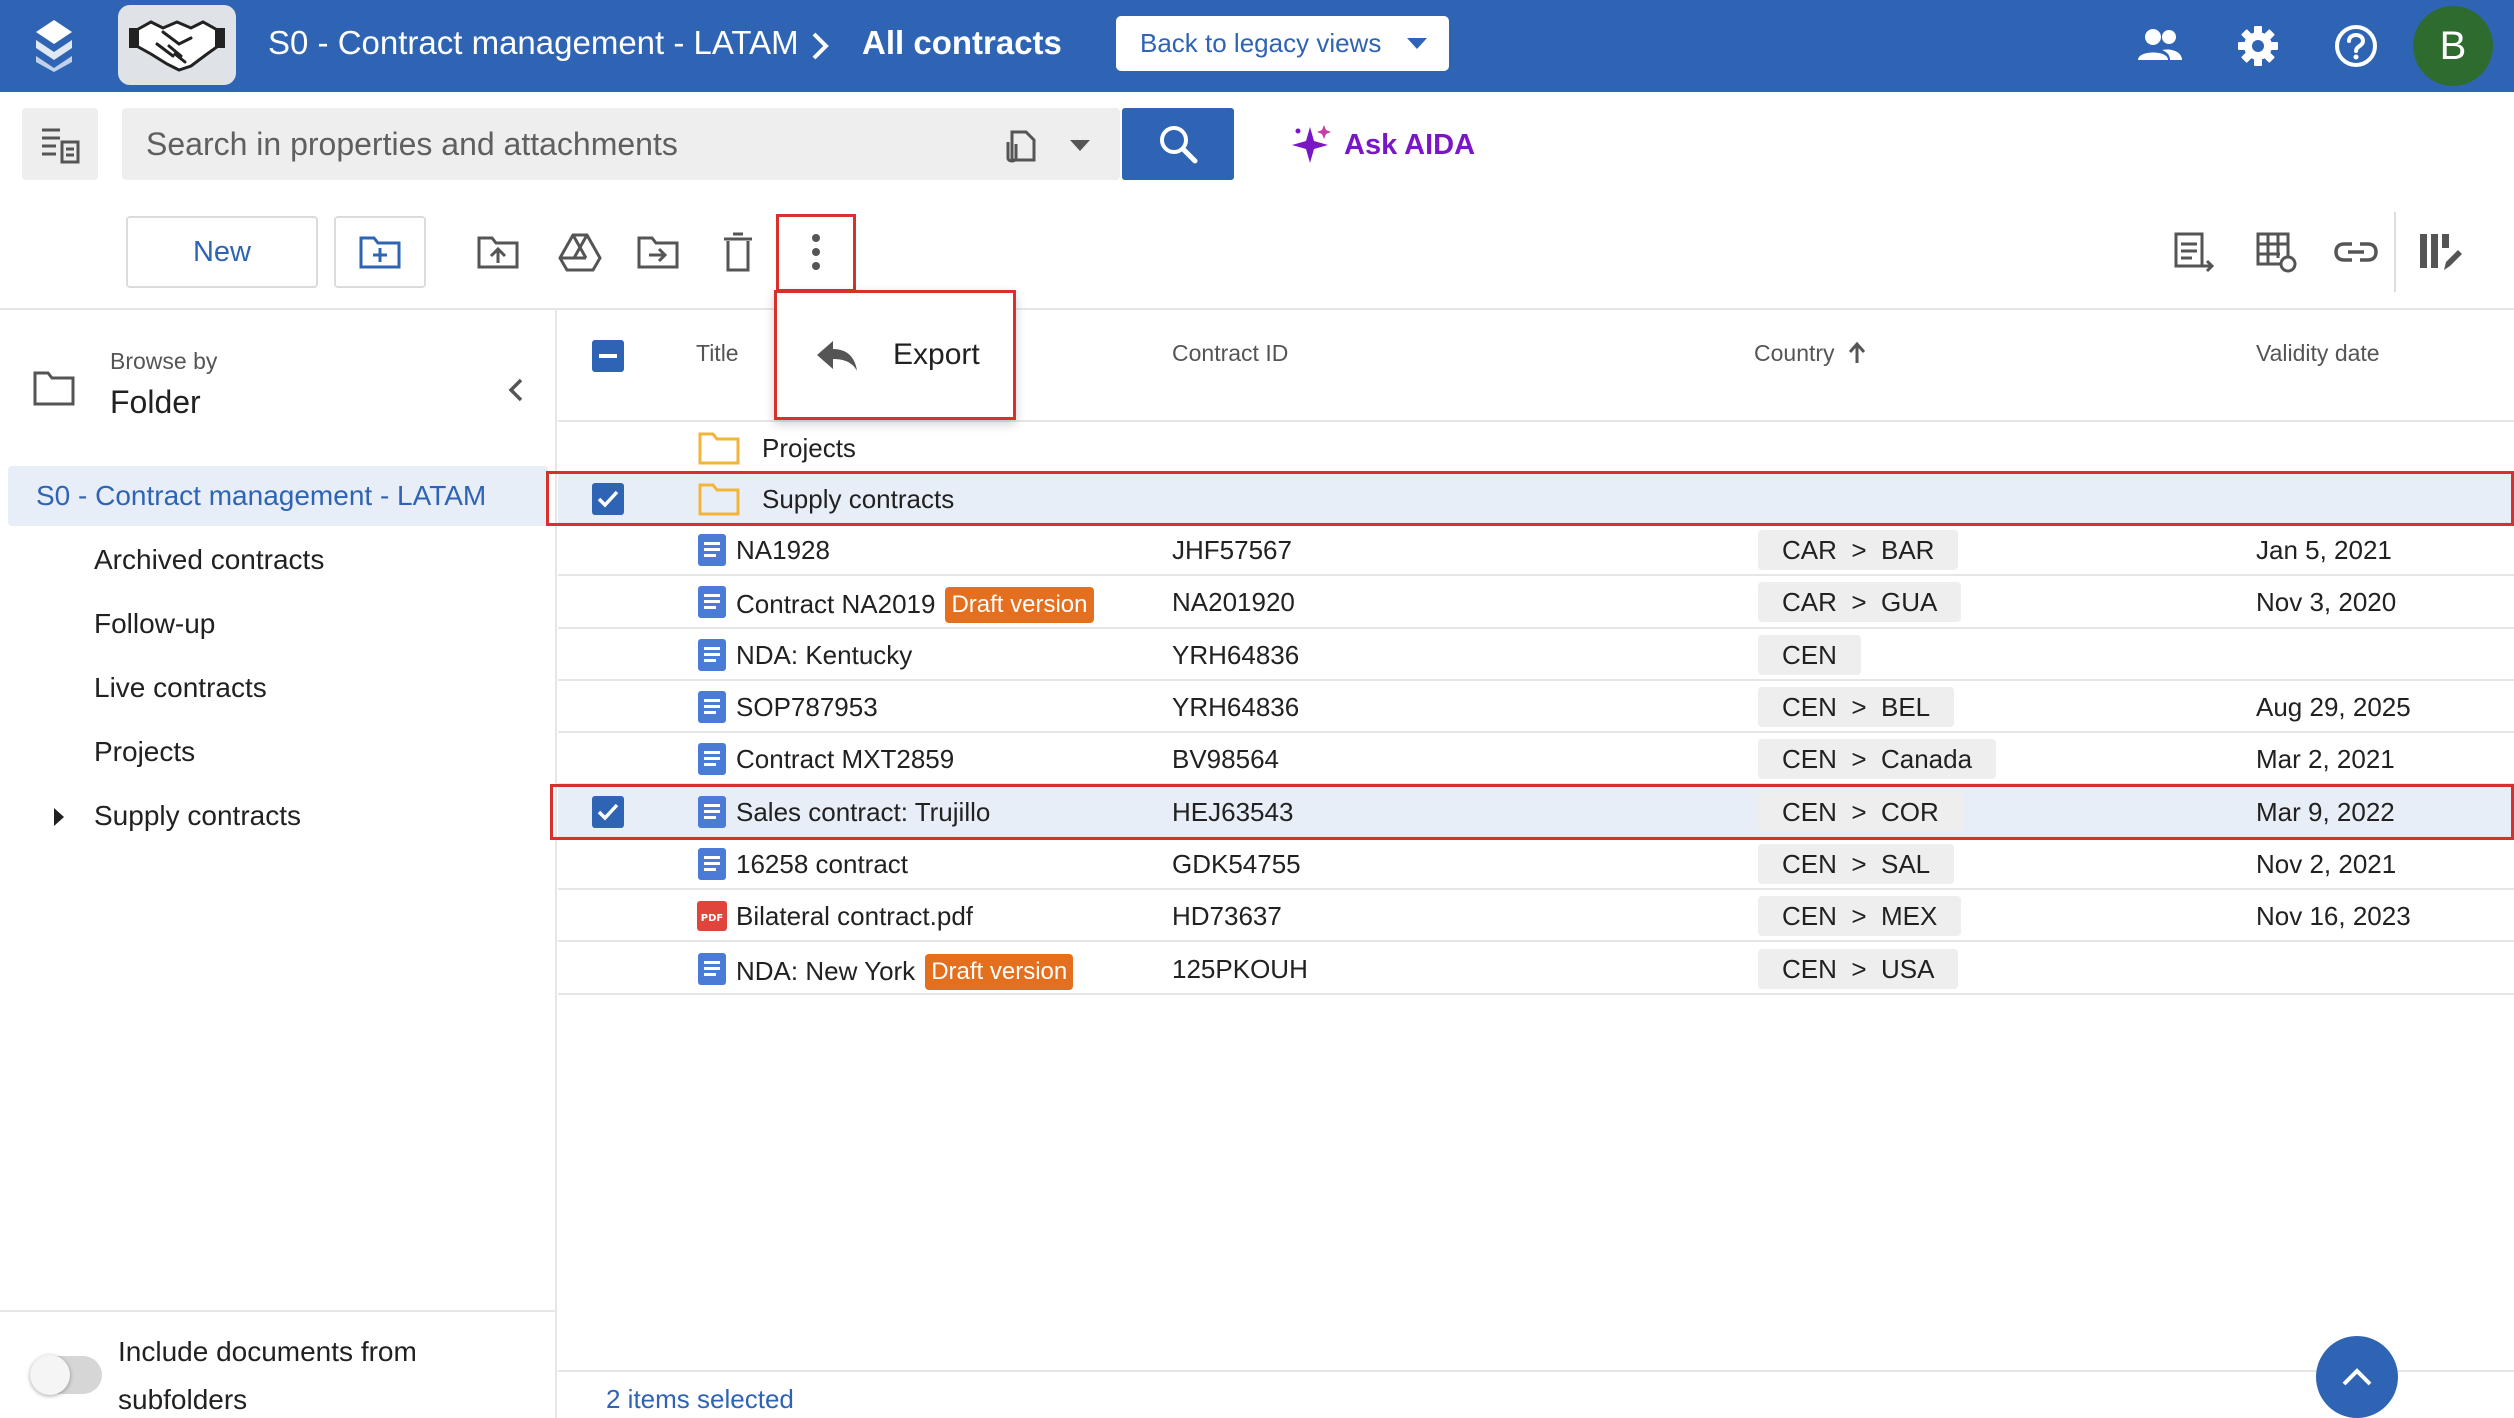 This screenshot has height=1418, width=2514. Describe the element at coordinates (561, 144) in the screenshot. I see `search-input` at that location.